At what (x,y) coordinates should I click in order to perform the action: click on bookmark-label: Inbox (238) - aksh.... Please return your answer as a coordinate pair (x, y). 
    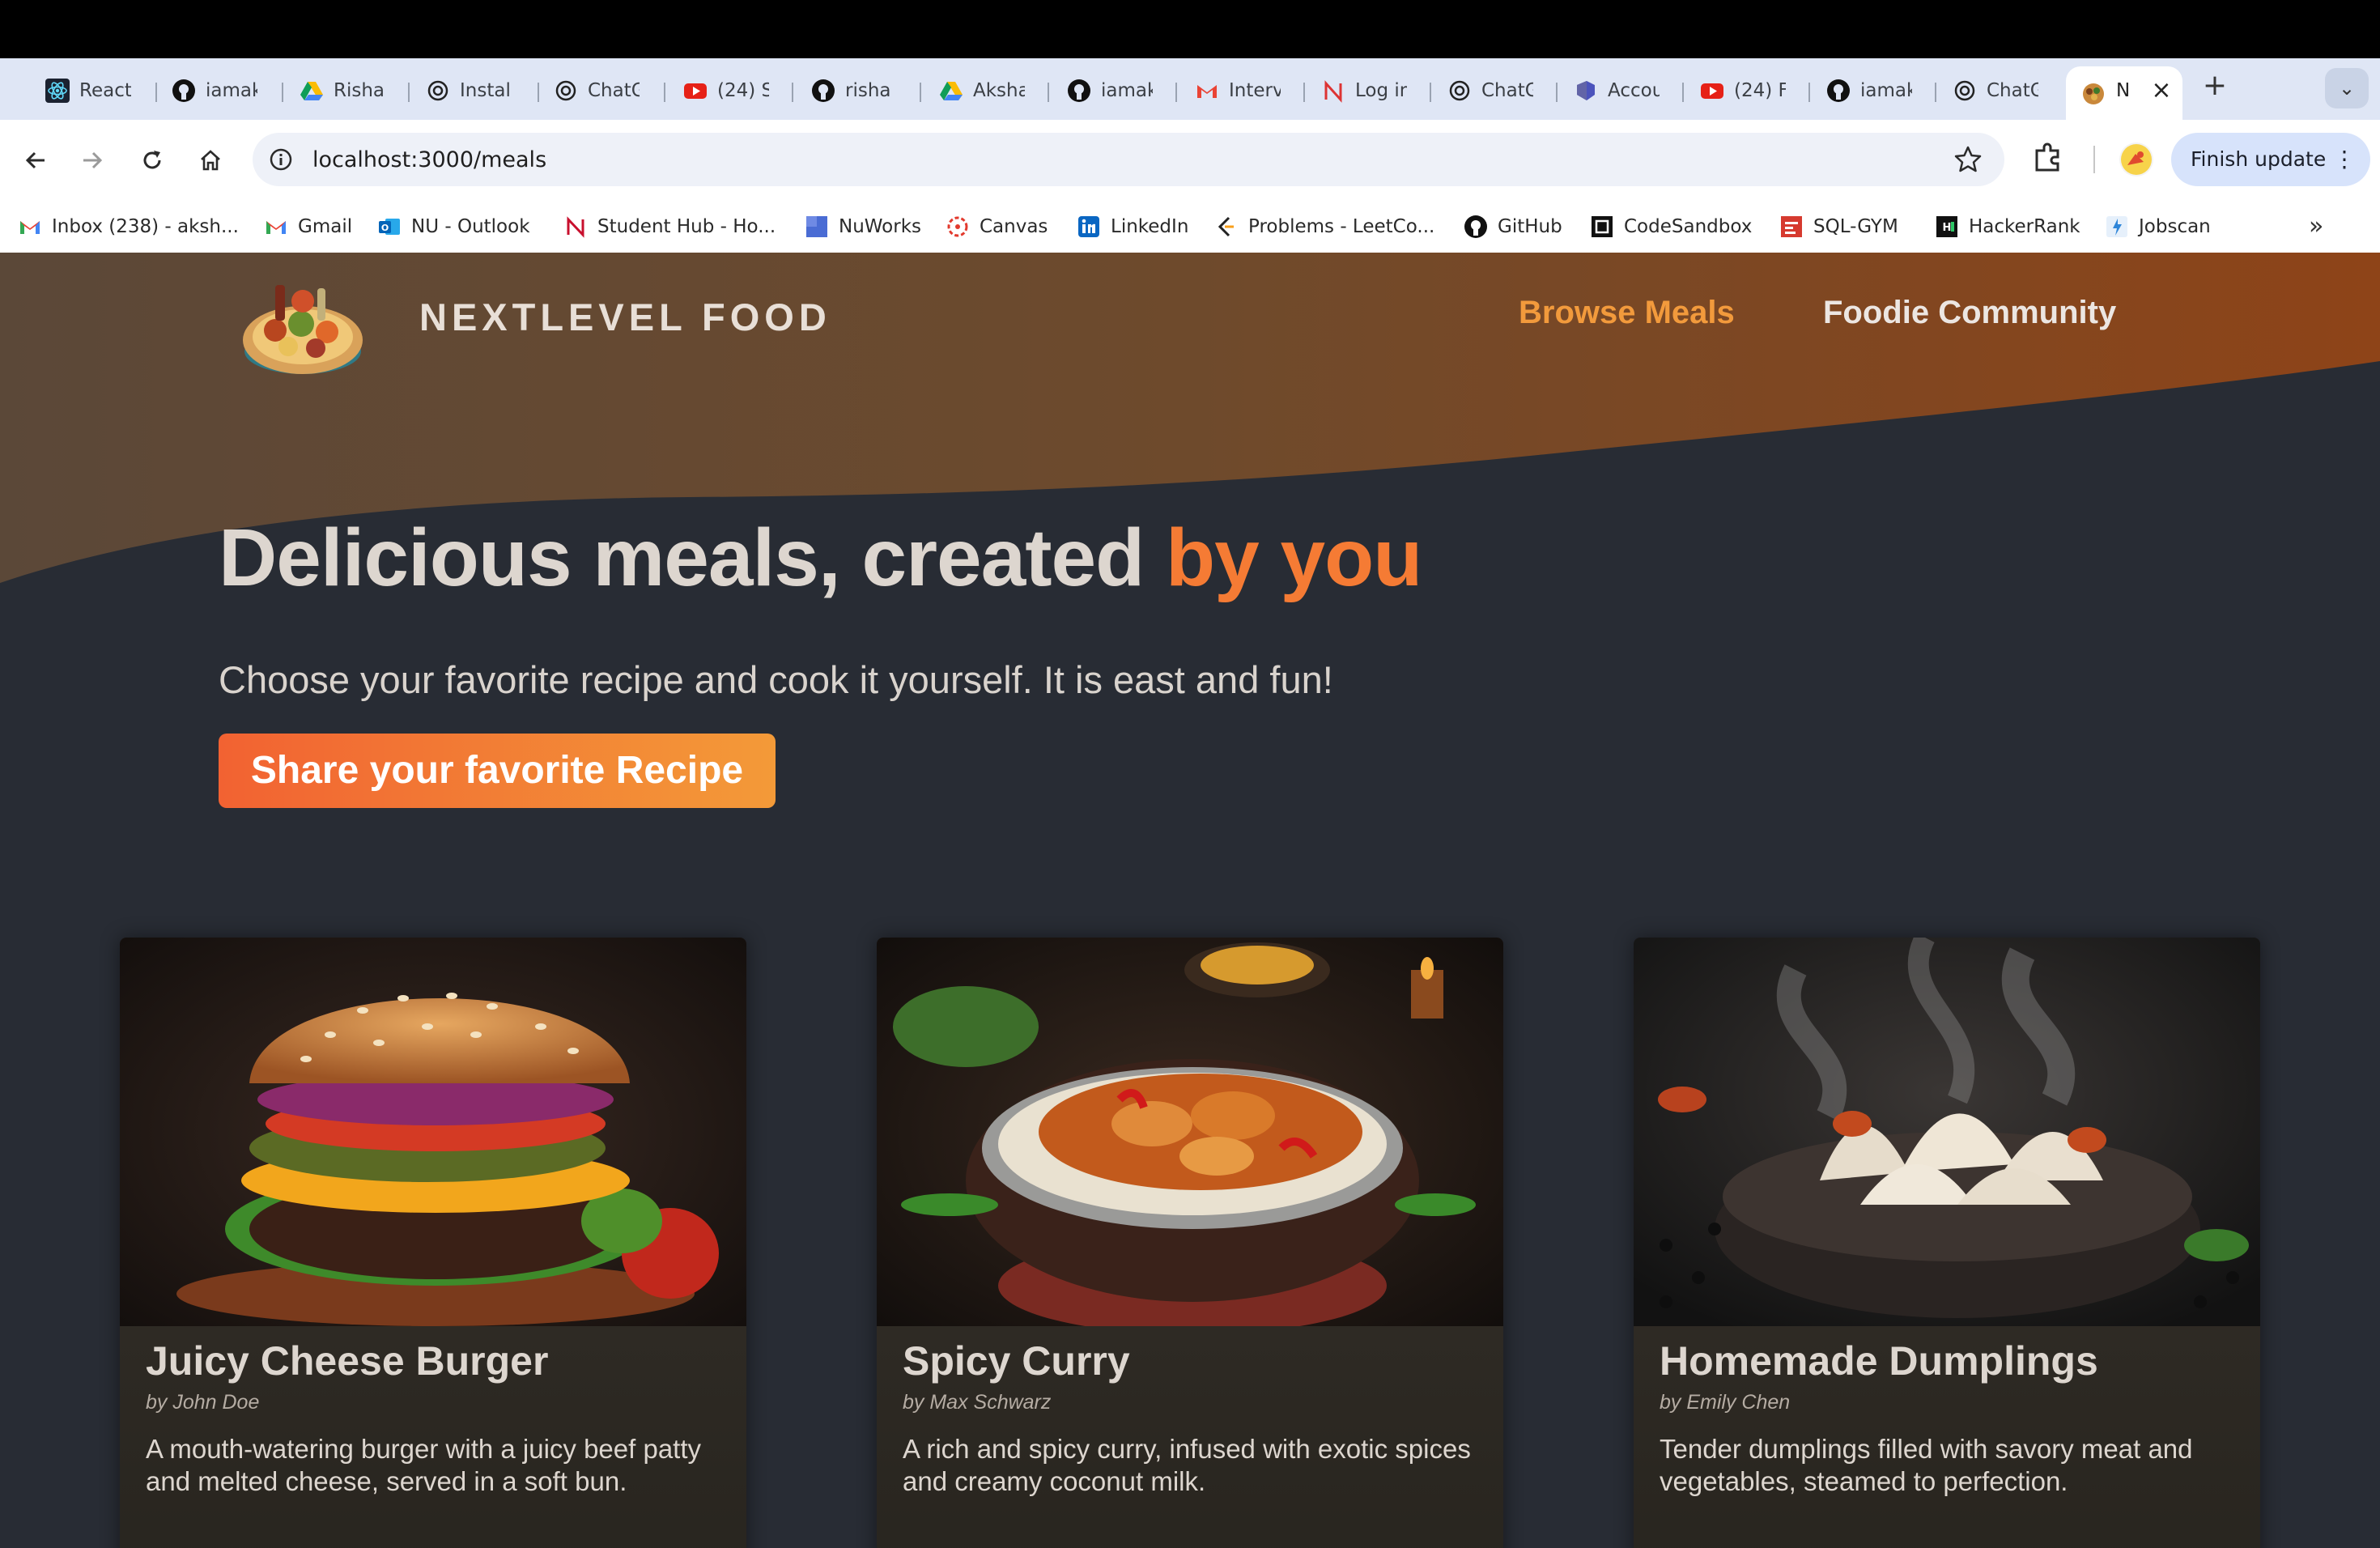
    Looking at the image, I should click on (145, 226).